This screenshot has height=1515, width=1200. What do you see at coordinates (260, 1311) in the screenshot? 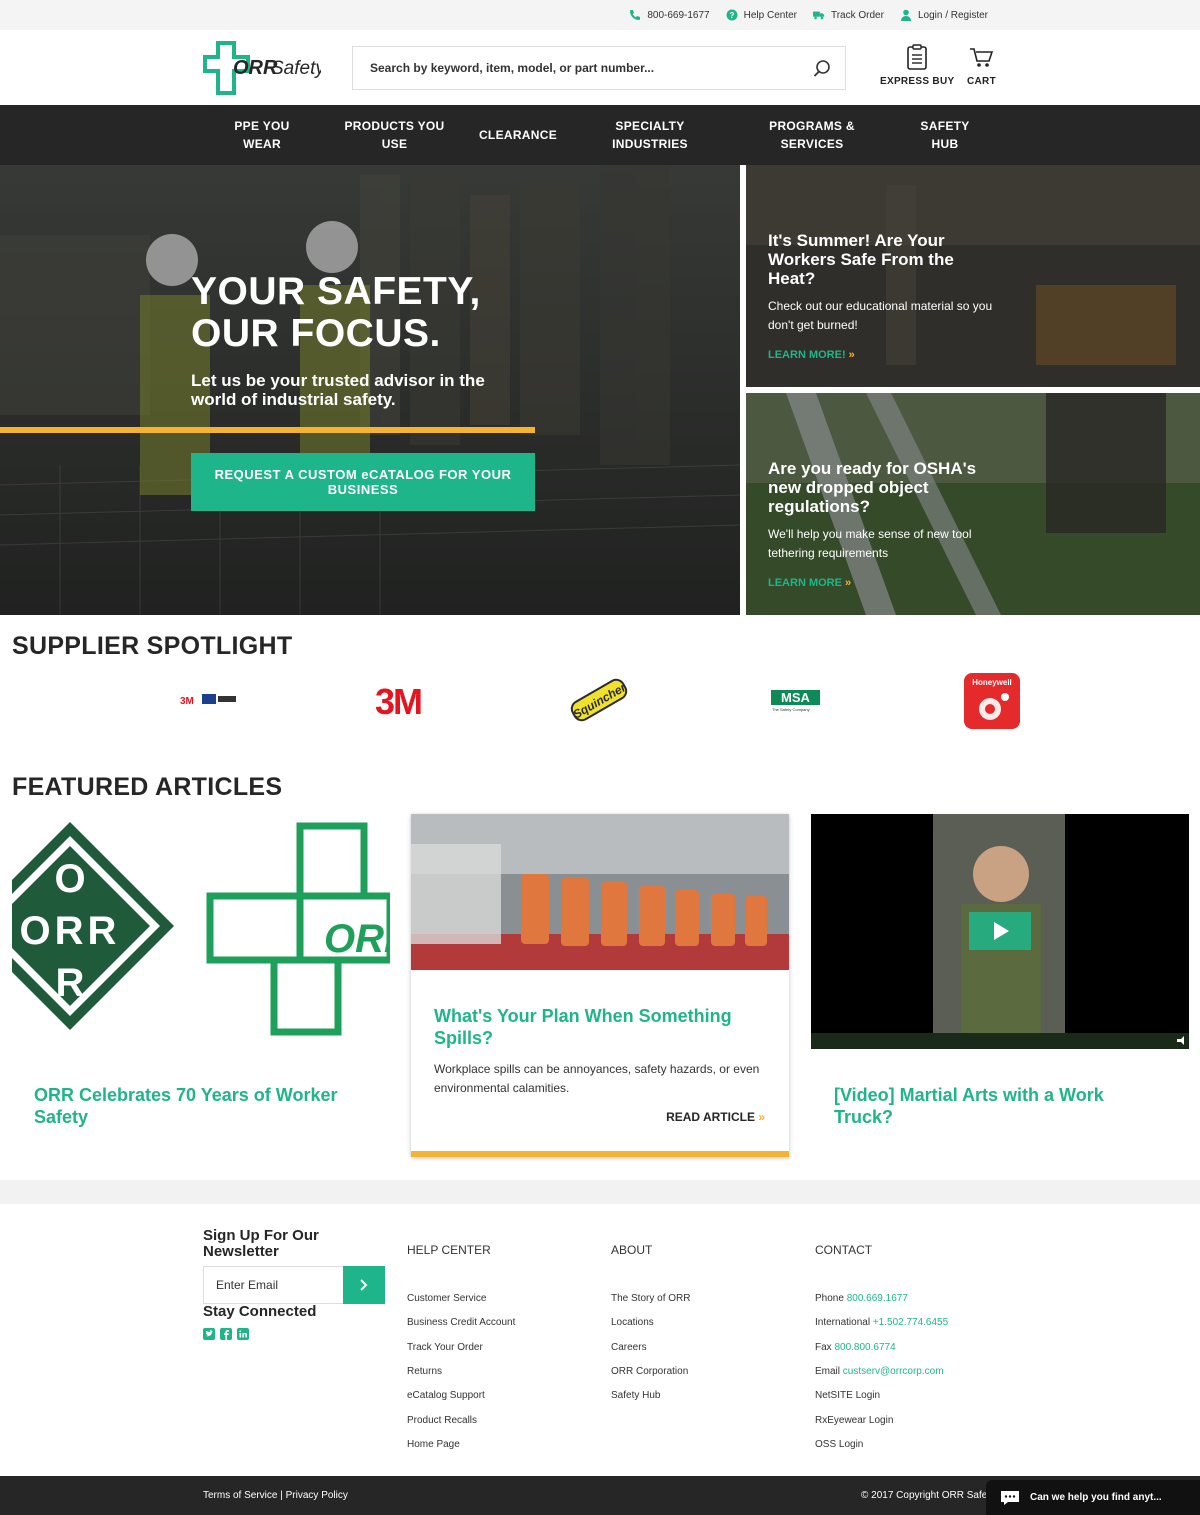
I see `stay-connected-label: Stay Connected` at bounding box center [260, 1311].